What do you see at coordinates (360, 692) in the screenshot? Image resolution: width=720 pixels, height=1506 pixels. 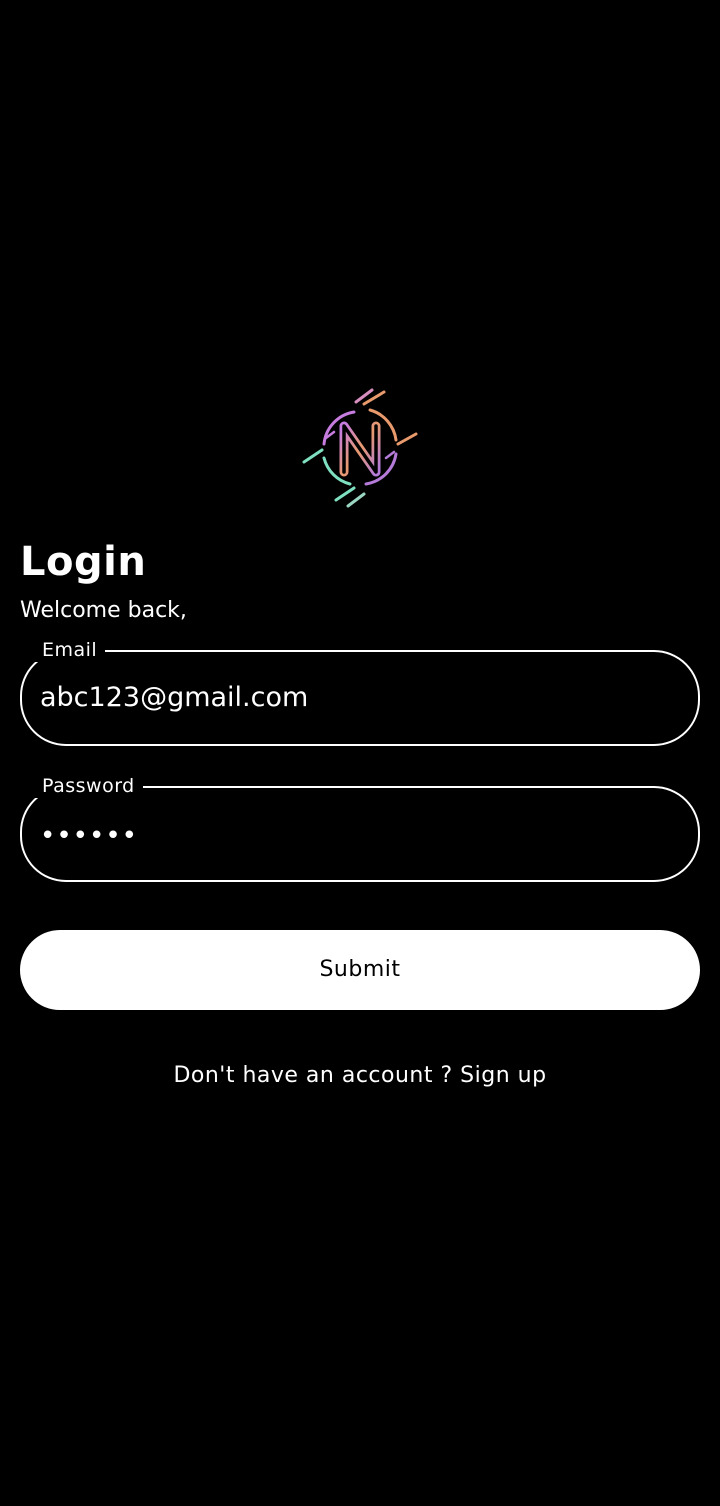 I see `email-field: Email abc123@gmail.com` at bounding box center [360, 692].